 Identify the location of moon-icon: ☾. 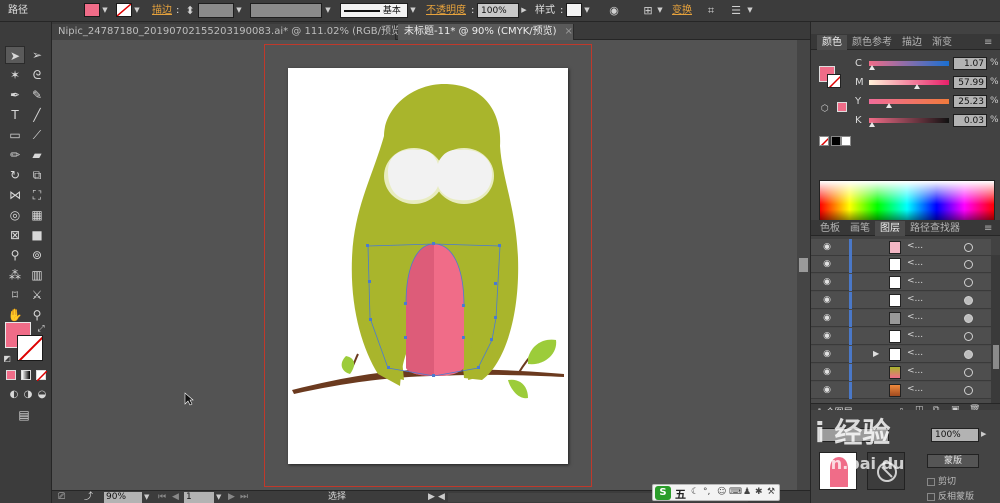
(695, 492).